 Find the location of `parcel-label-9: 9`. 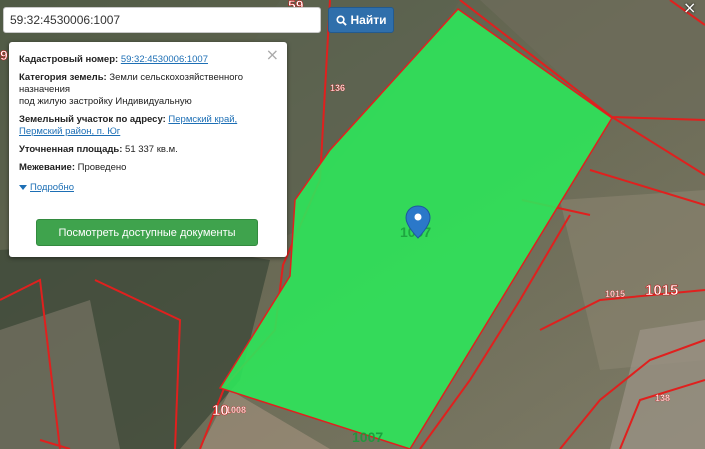

parcel-label-9: 9 is located at coordinates (4, 55).